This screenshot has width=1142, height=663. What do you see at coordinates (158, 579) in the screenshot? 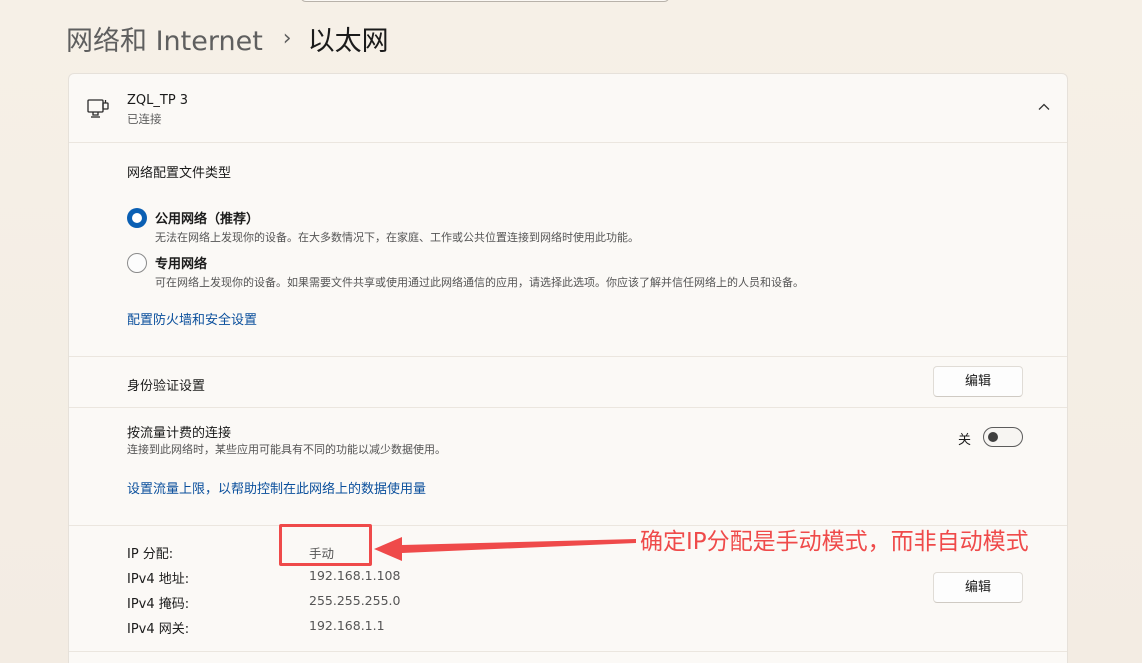
I see `ipv4-address-key: IPv4 地址:` at bounding box center [158, 579].